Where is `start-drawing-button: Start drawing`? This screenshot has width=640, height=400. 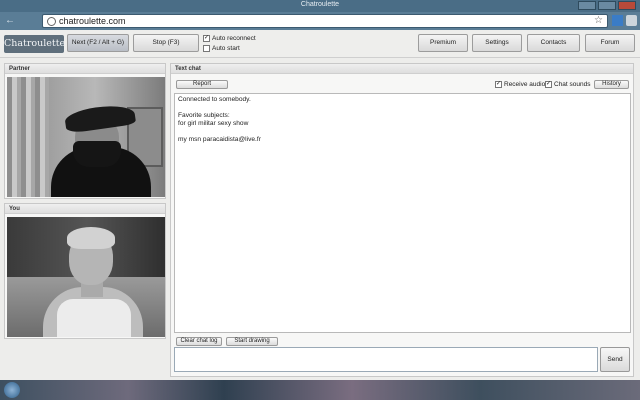 start-drawing-button: Start drawing is located at coordinates (252, 341).